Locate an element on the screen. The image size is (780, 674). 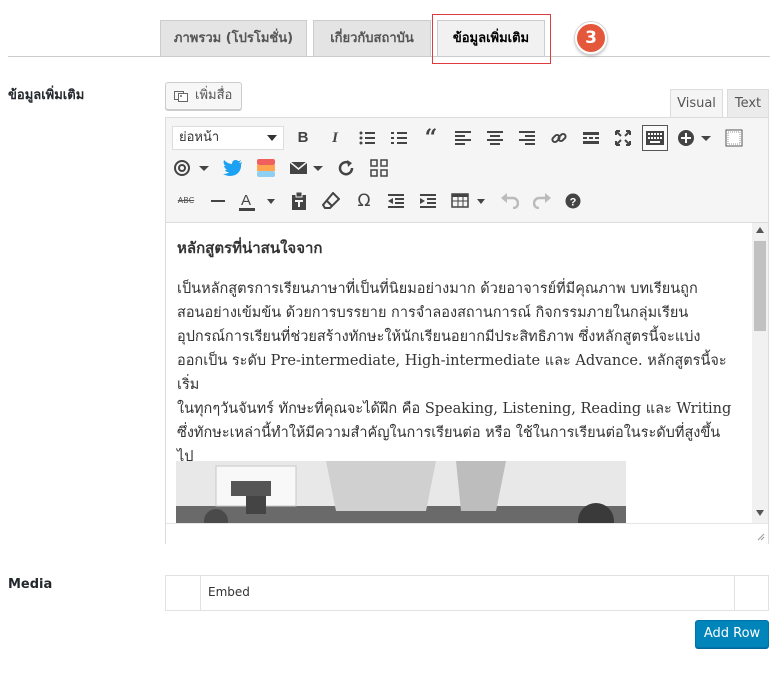
format-select: ย่อหน้า is located at coordinates (228, 138).